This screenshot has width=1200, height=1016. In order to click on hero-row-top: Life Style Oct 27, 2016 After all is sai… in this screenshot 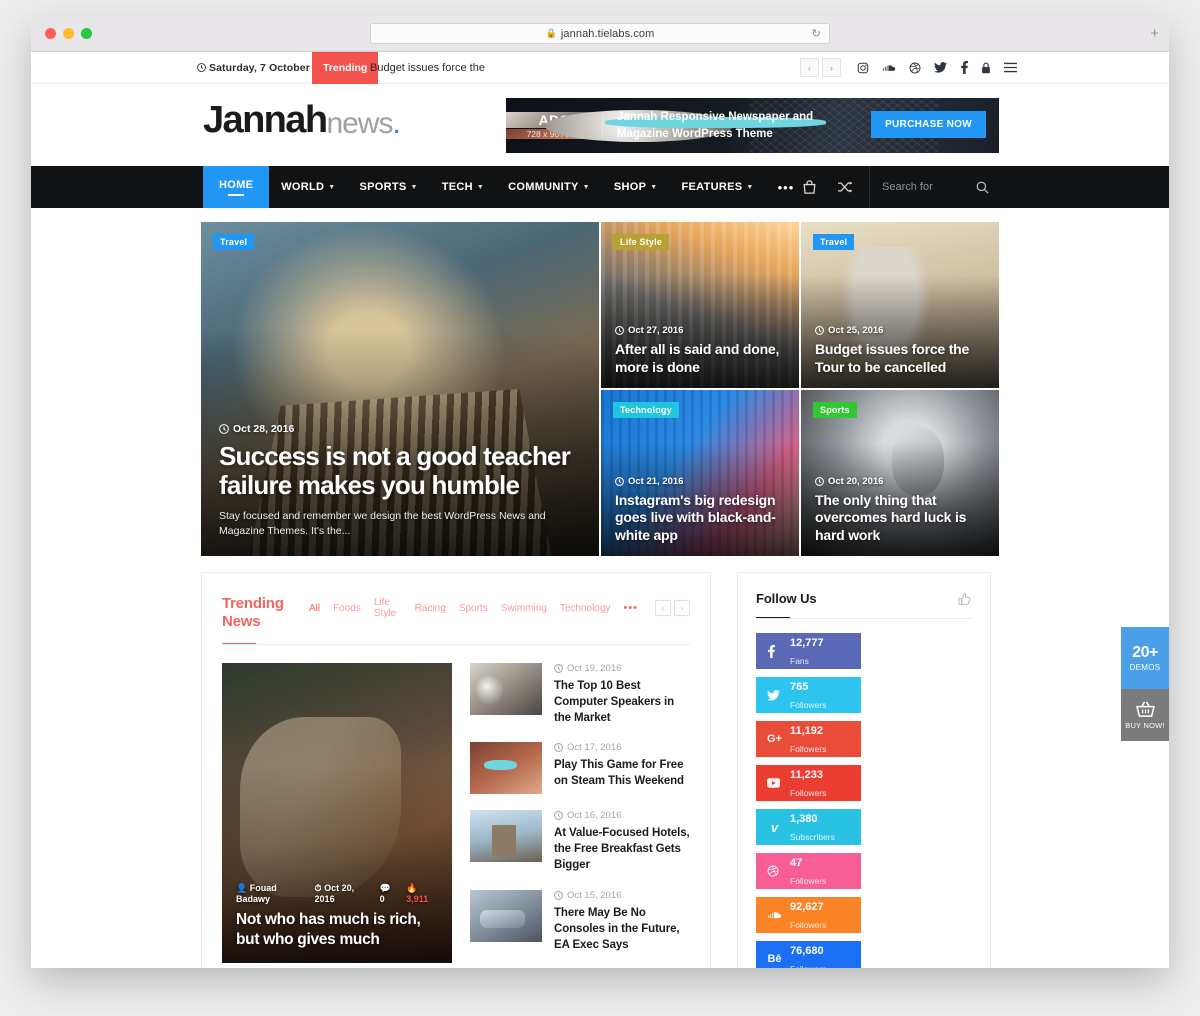, I will do `click(800, 305)`.